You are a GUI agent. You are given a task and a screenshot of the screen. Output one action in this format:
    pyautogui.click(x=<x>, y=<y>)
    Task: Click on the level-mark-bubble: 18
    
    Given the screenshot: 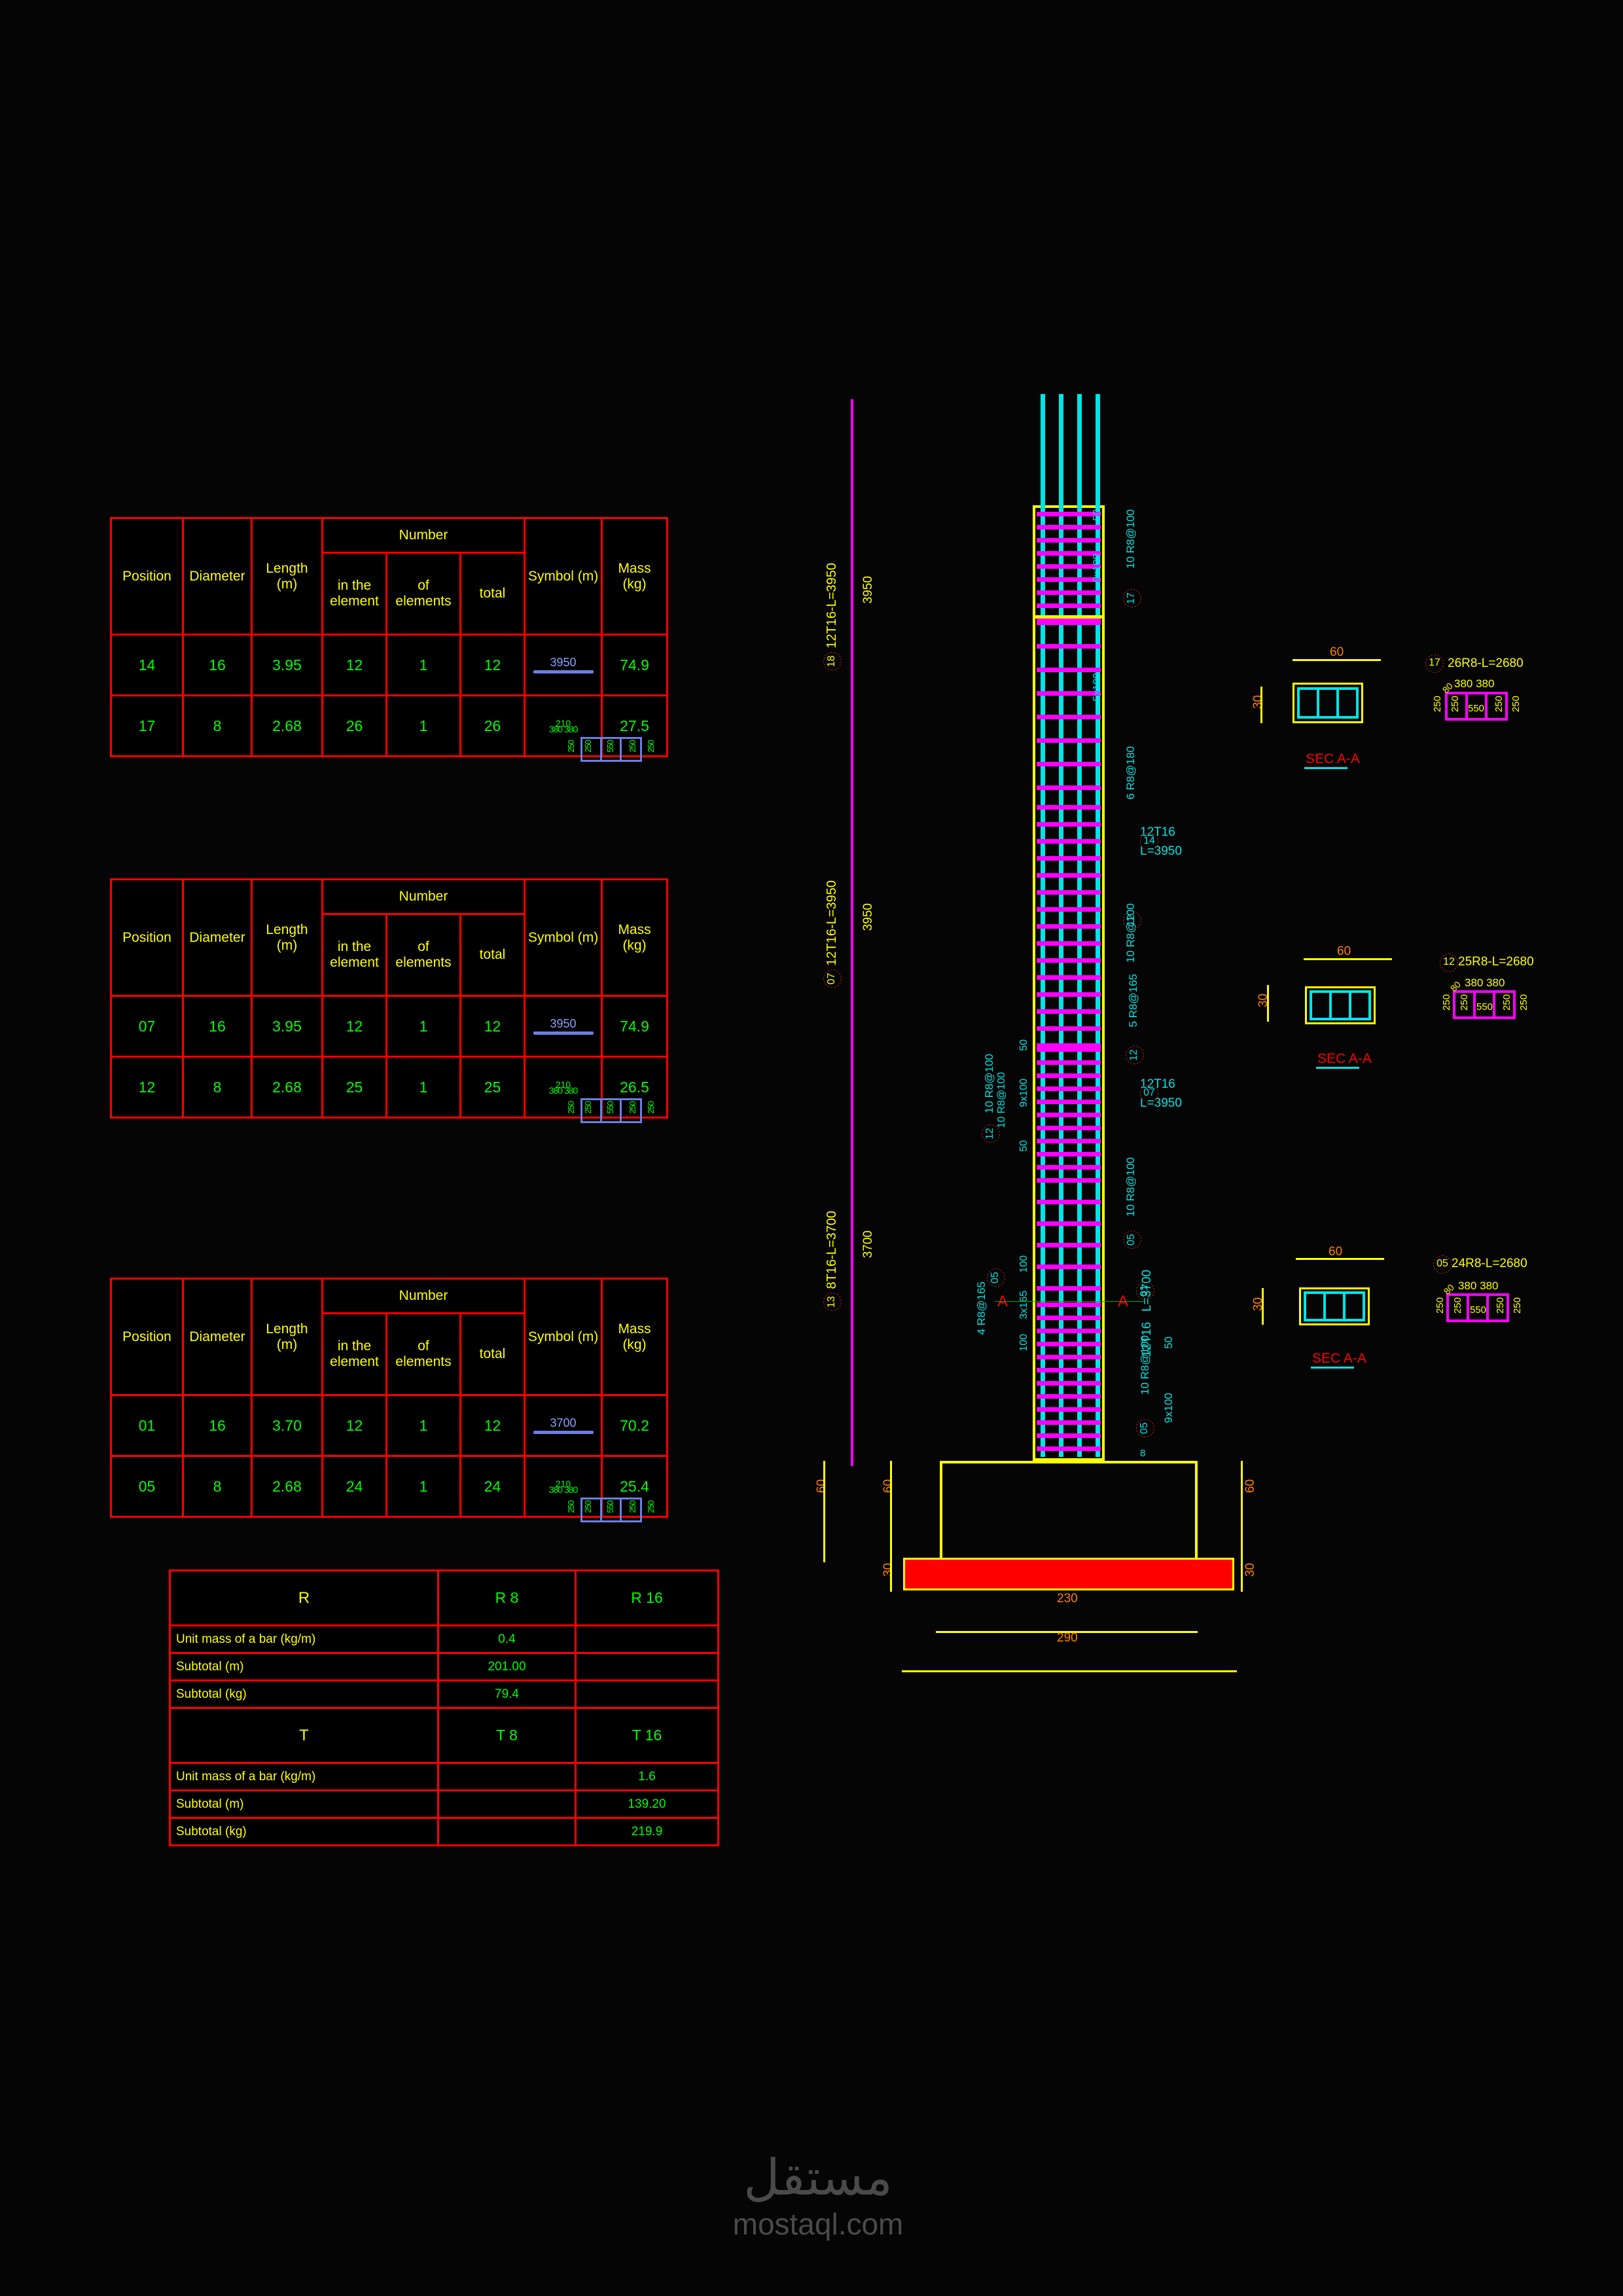 What is the action you would take?
    pyautogui.click(x=832, y=661)
    